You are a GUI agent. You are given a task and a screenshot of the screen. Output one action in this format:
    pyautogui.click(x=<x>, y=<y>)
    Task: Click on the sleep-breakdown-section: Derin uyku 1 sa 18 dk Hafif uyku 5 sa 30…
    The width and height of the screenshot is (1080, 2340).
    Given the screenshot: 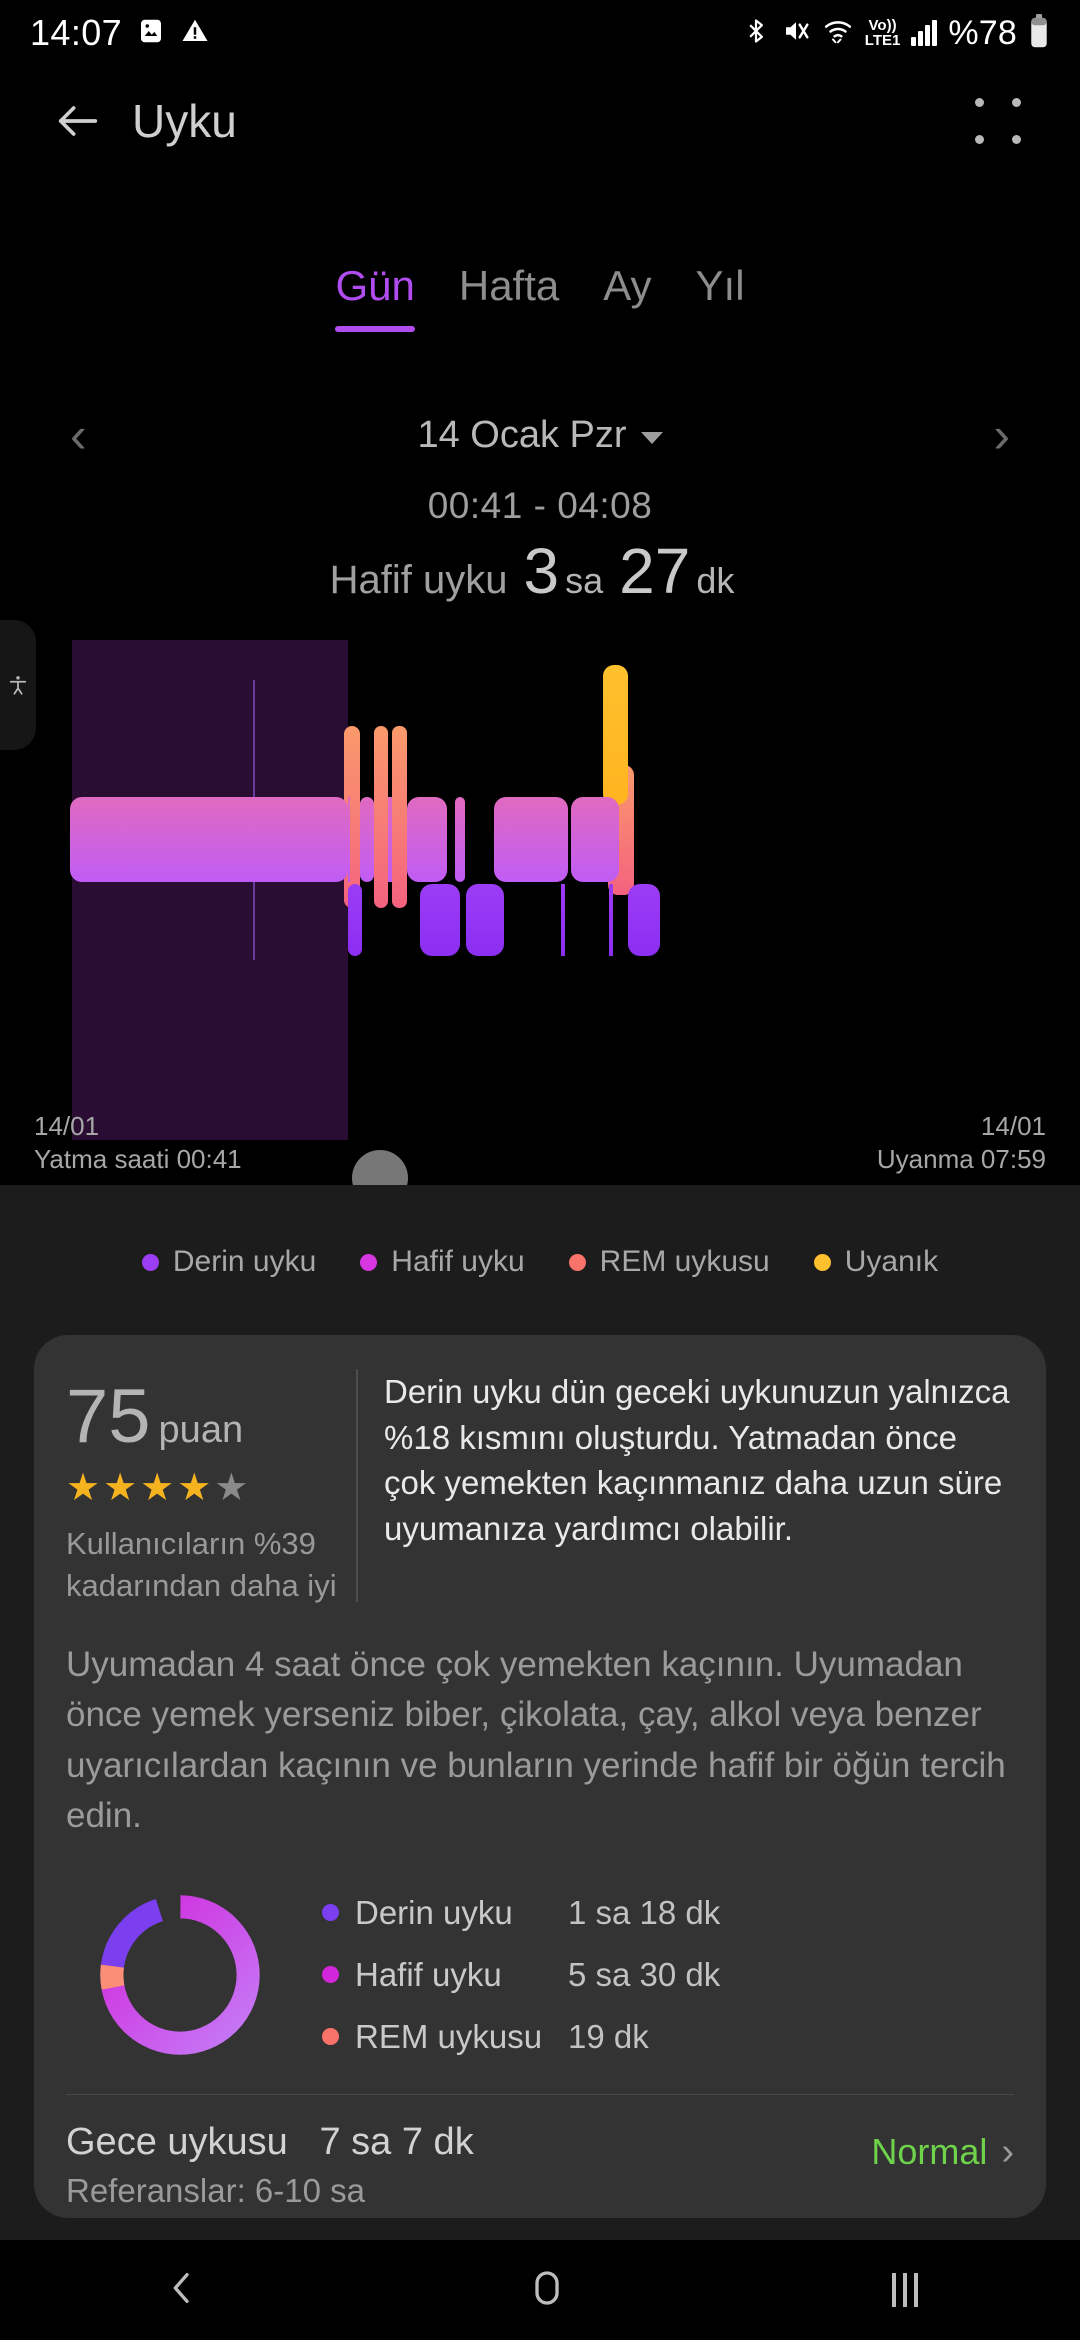 What is the action you would take?
    pyautogui.click(x=540, y=1975)
    